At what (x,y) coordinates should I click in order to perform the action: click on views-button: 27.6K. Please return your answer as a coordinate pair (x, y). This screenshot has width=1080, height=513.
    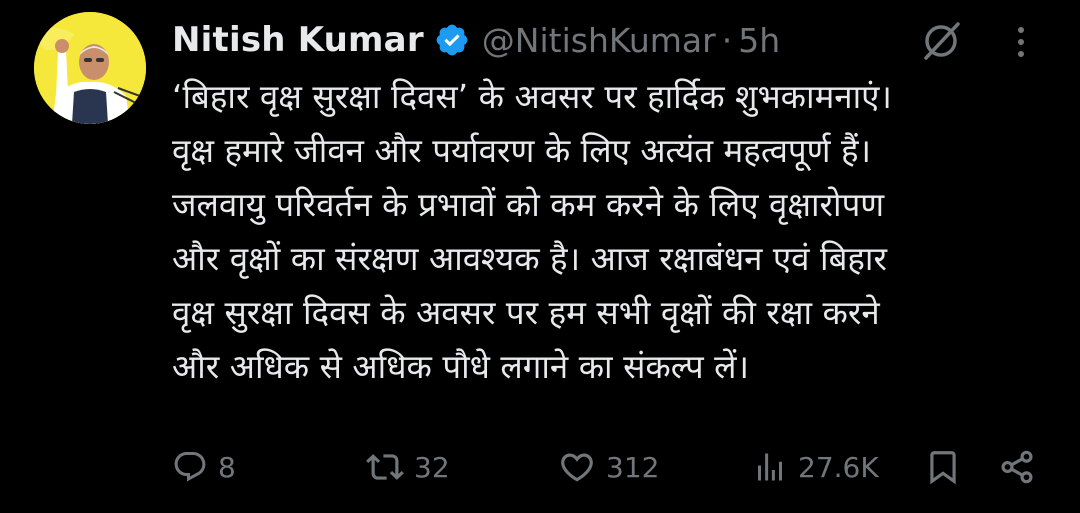
    Looking at the image, I should click on (815, 467).